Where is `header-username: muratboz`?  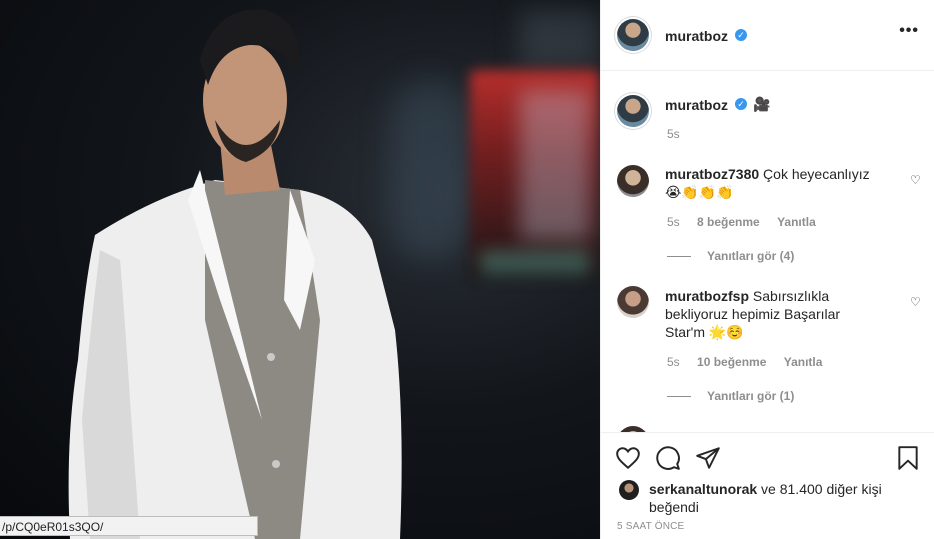
header-username: muratboz is located at coordinates (696, 36).